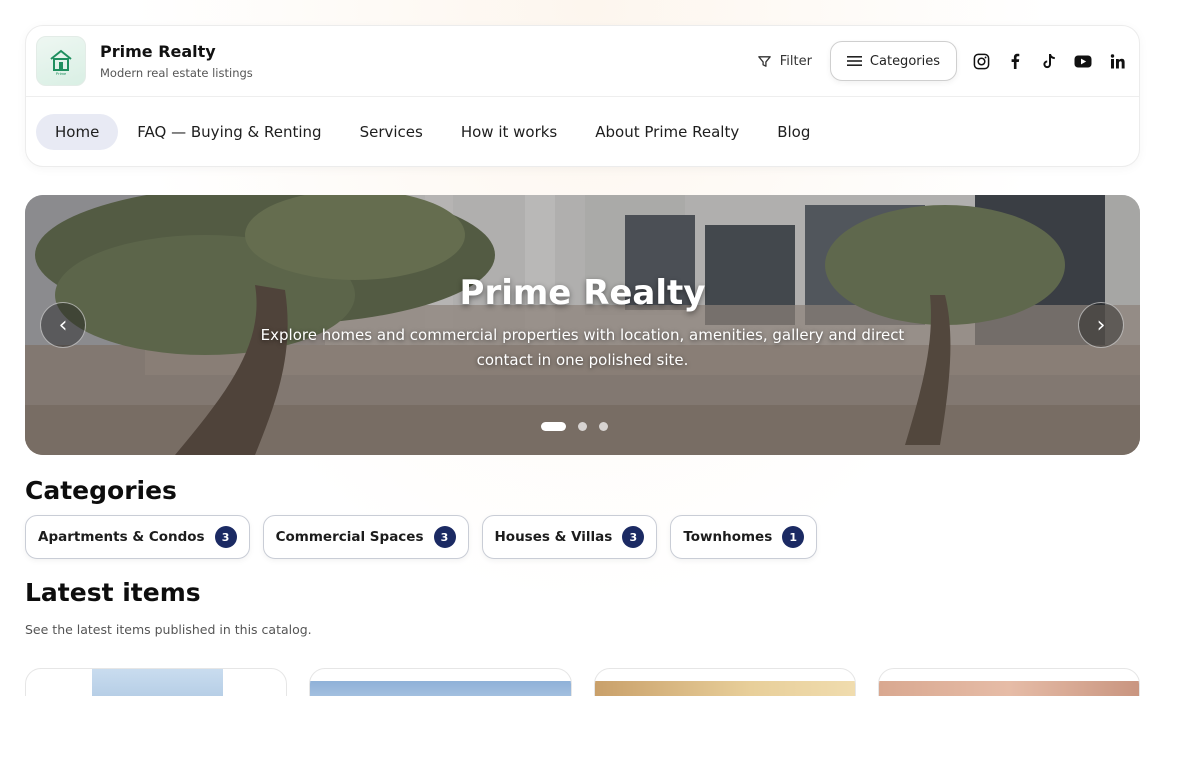 This screenshot has width=1180, height=778. I want to click on latest-heading: Latest items, so click(113, 592).